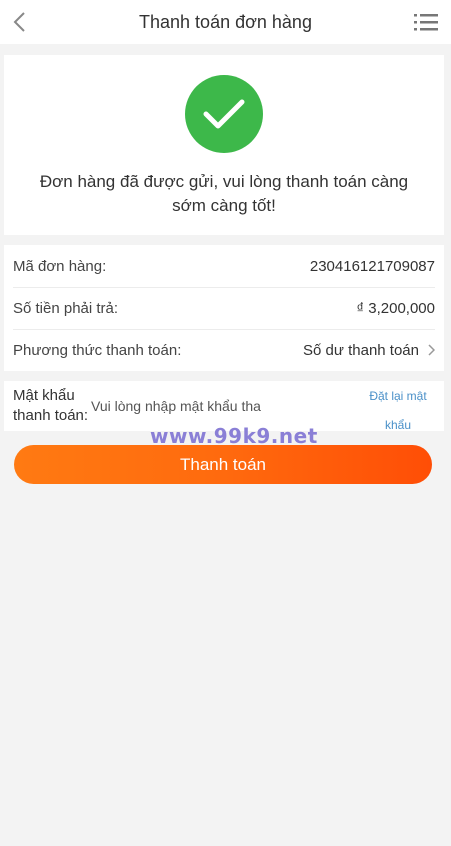 This screenshot has width=451, height=846. I want to click on list-menu-icon, so click(426, 22).